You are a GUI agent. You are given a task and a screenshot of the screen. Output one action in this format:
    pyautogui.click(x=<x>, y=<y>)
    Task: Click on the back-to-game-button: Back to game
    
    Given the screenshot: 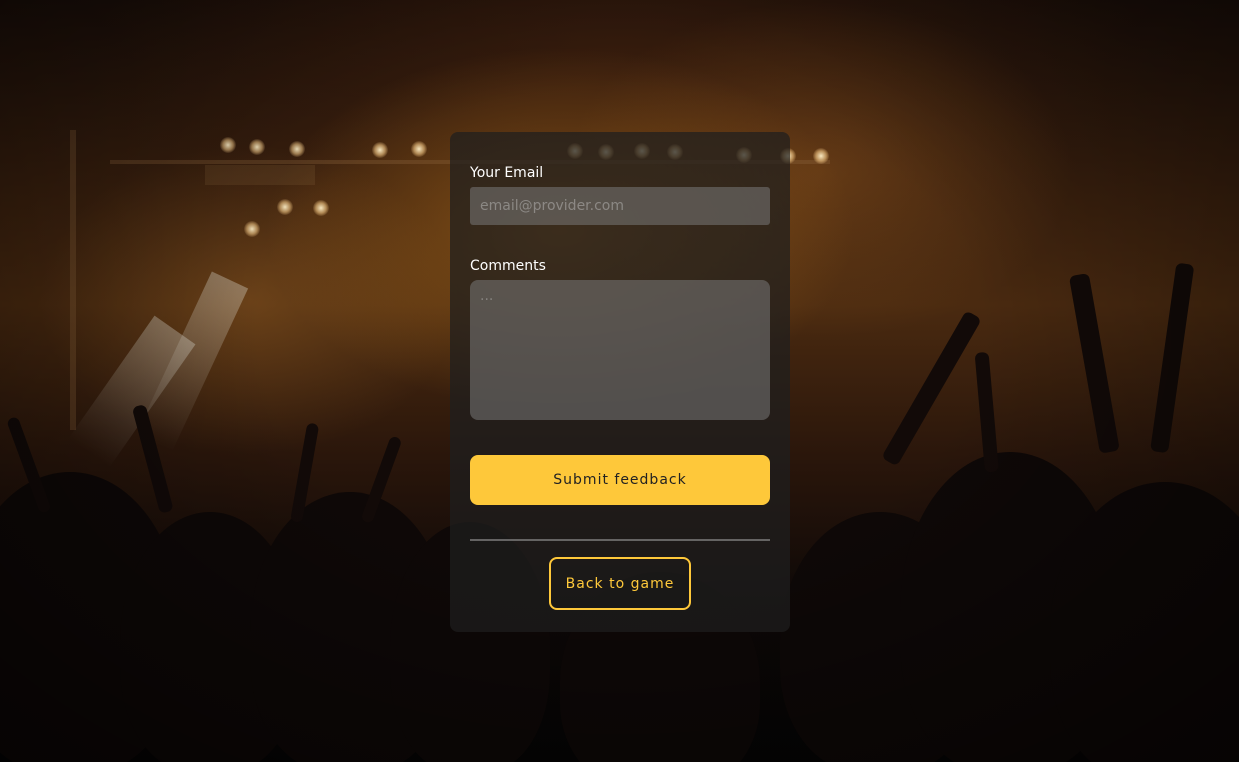 What is the action you would take?
    pyautogui.click(x=620, y=583)
    